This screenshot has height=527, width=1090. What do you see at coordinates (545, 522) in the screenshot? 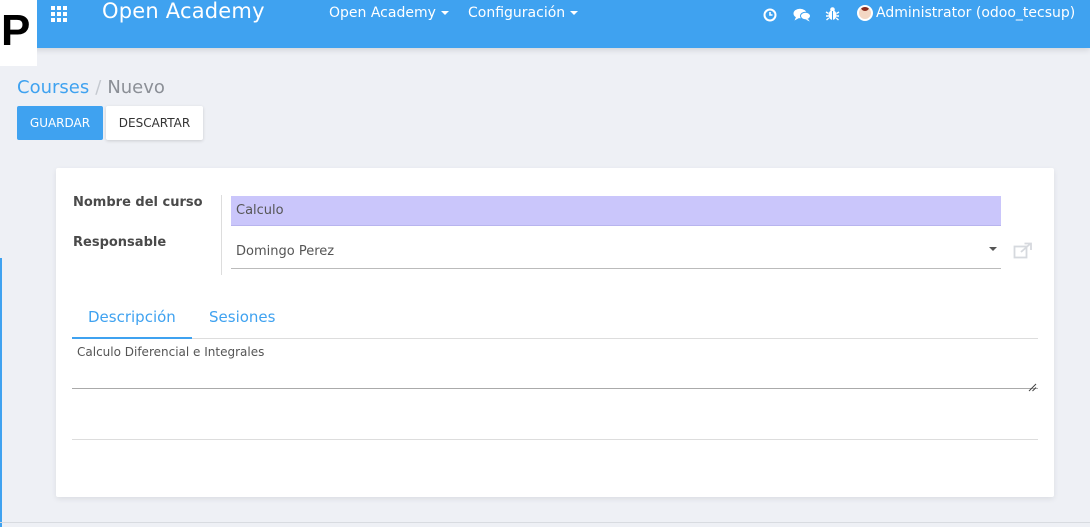
I see `page-bottom-divider` at bounding box center [545, 522].